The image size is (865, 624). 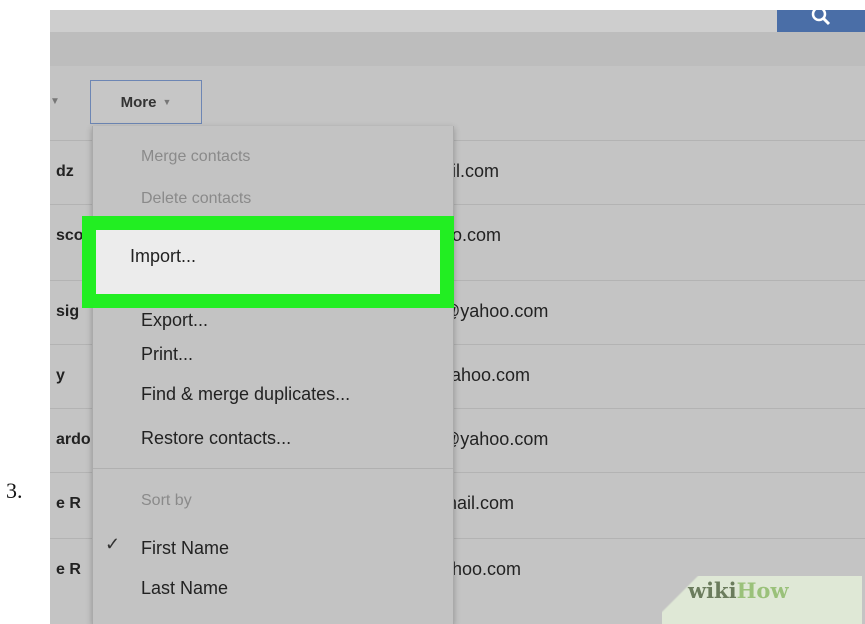 I want to click on contact-name: sco, so click(x=70, y=235).